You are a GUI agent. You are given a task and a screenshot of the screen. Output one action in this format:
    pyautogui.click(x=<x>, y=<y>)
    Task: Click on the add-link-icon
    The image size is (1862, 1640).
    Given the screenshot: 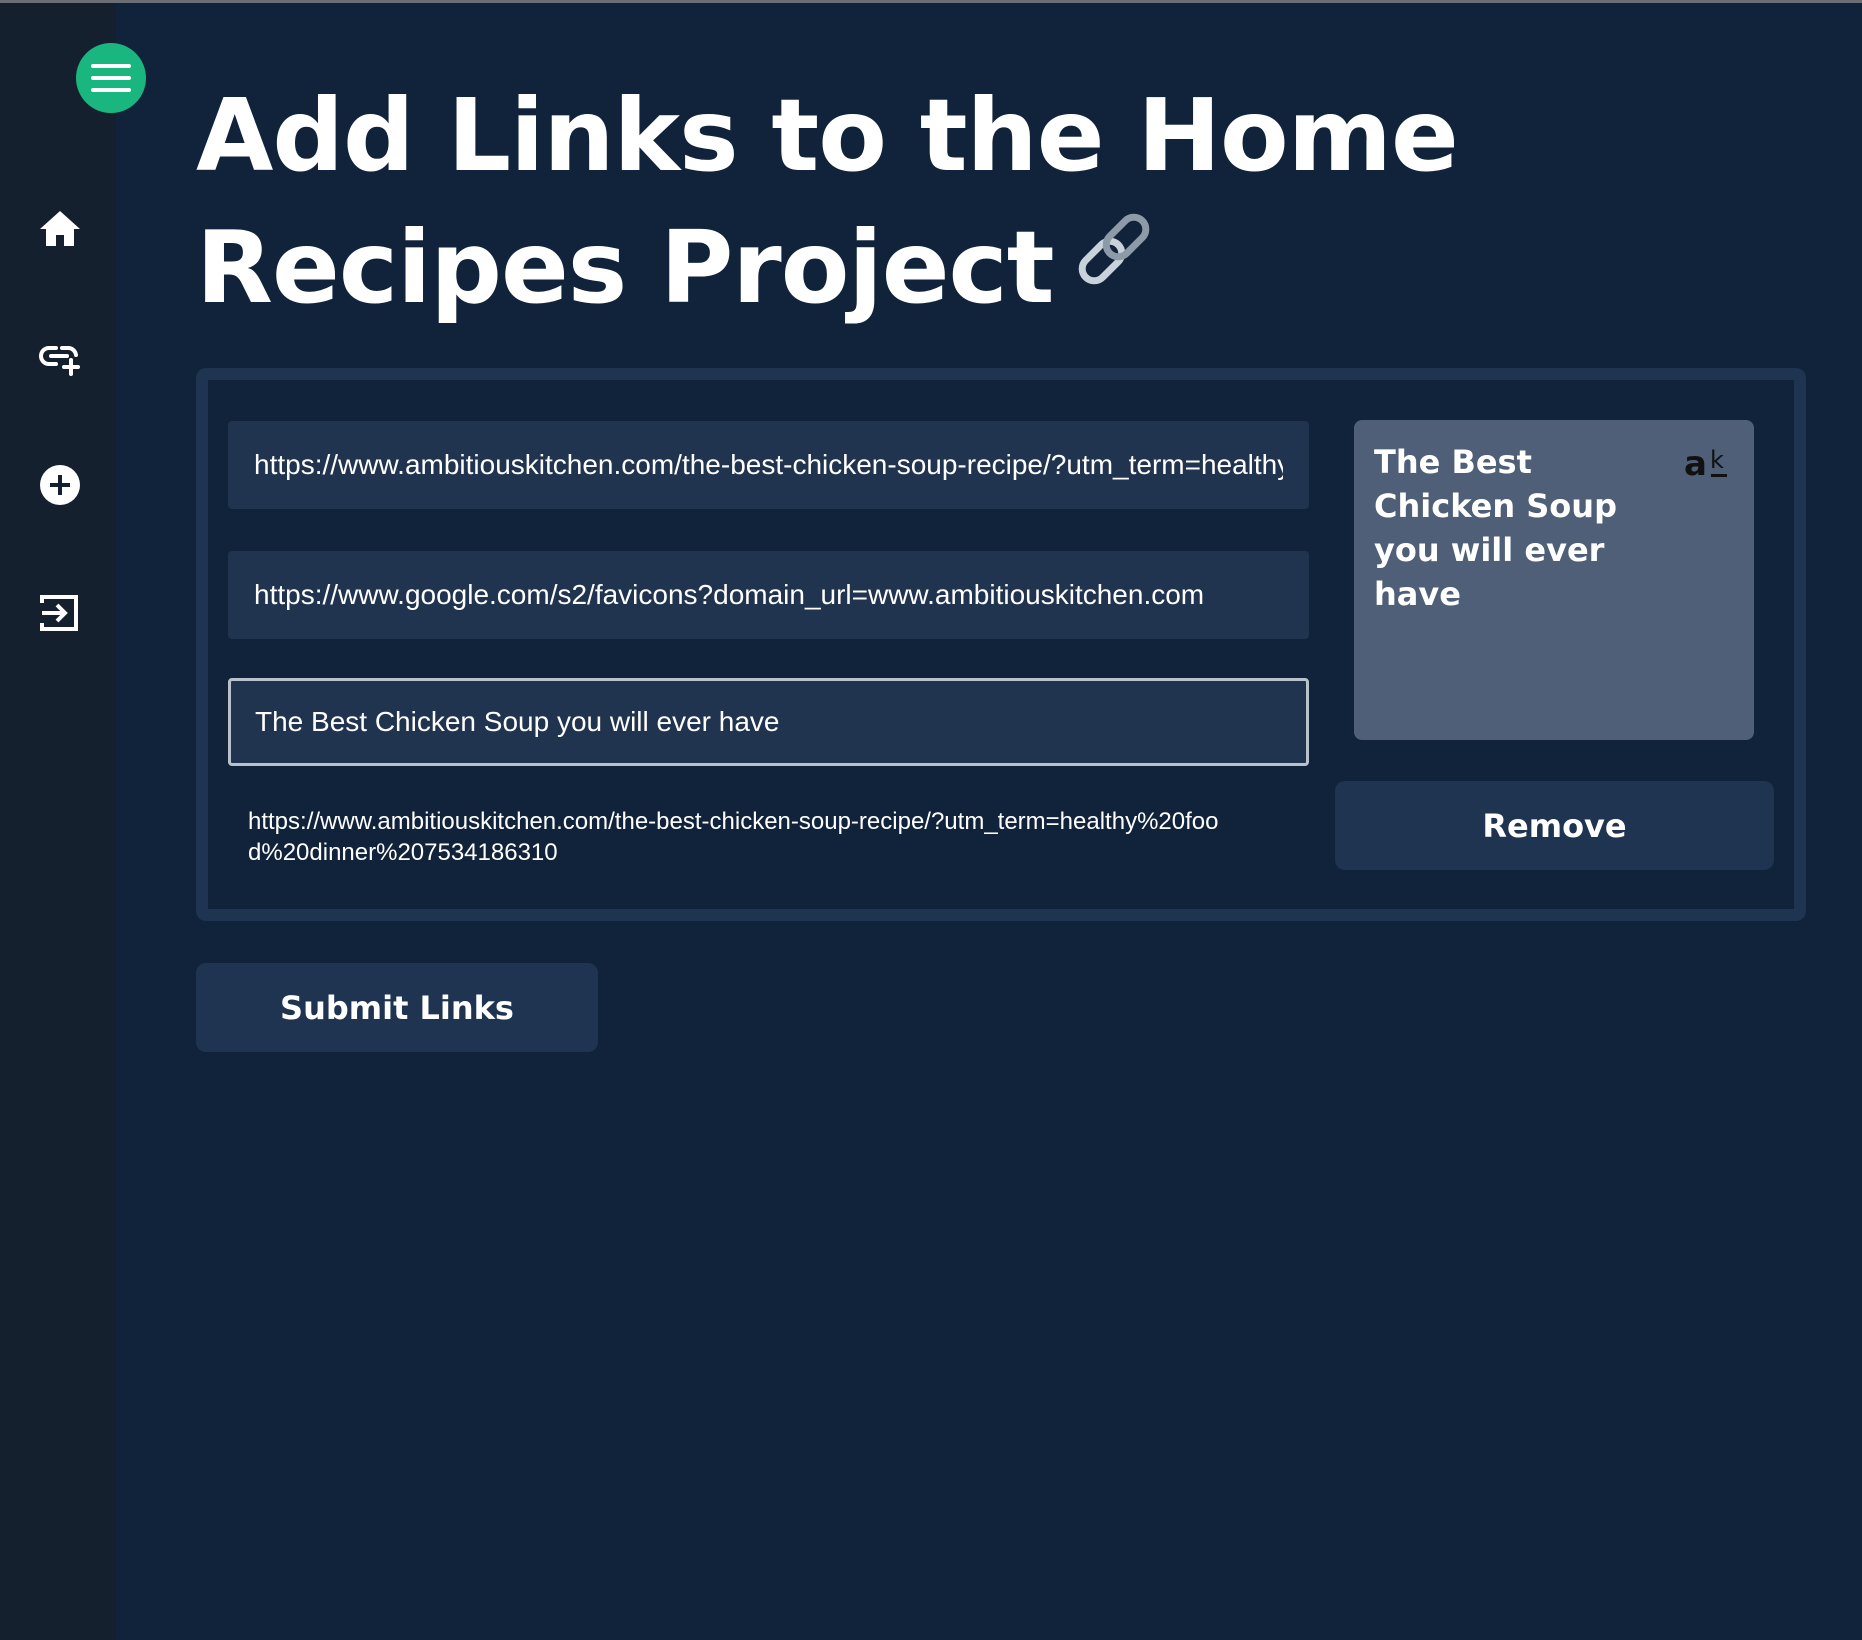 What is the action you would take?
    pyautogui.click(x=59, y=361)
    